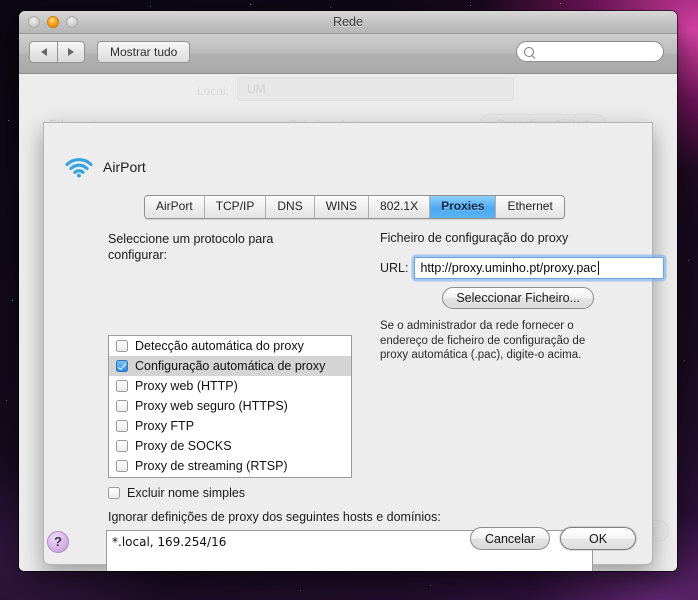 This screenshot has width=698, height=600. Describe the element at coordinates (213, 91) in the screenshot. I see `bg-location-label: Local:` at that location.